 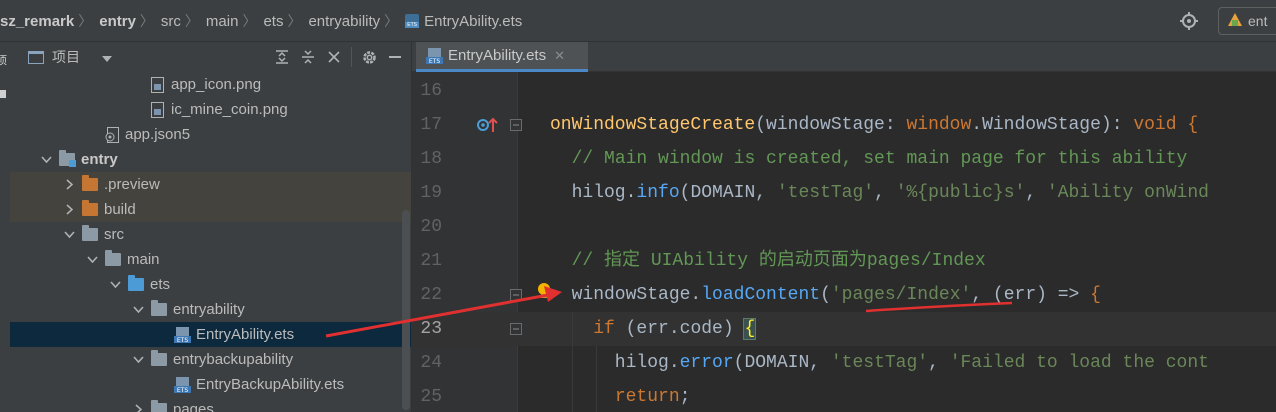 What do you see at coordinates (210, 109) in the screenshot?
I see `tree-item-ic-mine-coin-png: ic_mine_coin.png` at bounding box center [210, 109].